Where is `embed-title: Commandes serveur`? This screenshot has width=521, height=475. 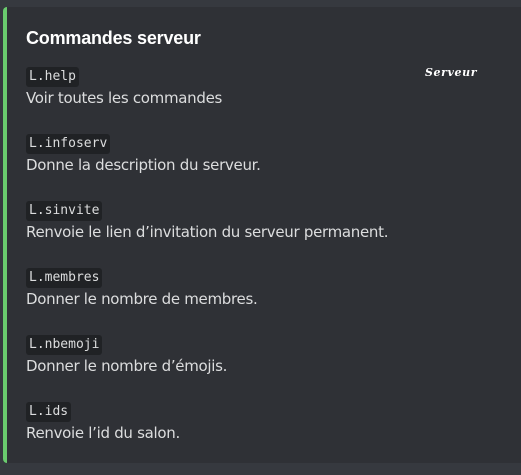 embed-title: Commandes serveur is located at coordinates (113, 38).